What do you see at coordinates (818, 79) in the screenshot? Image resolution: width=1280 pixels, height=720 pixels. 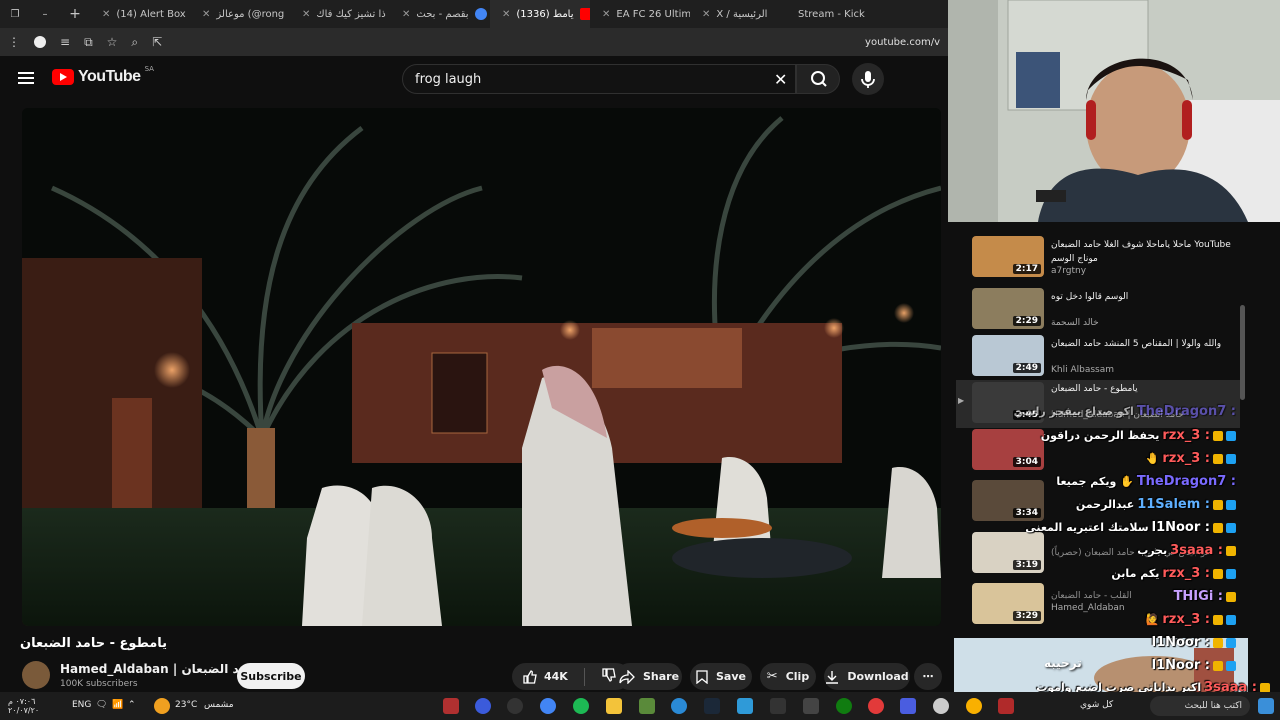 I see `search-button` at bounding box center [818, 79].